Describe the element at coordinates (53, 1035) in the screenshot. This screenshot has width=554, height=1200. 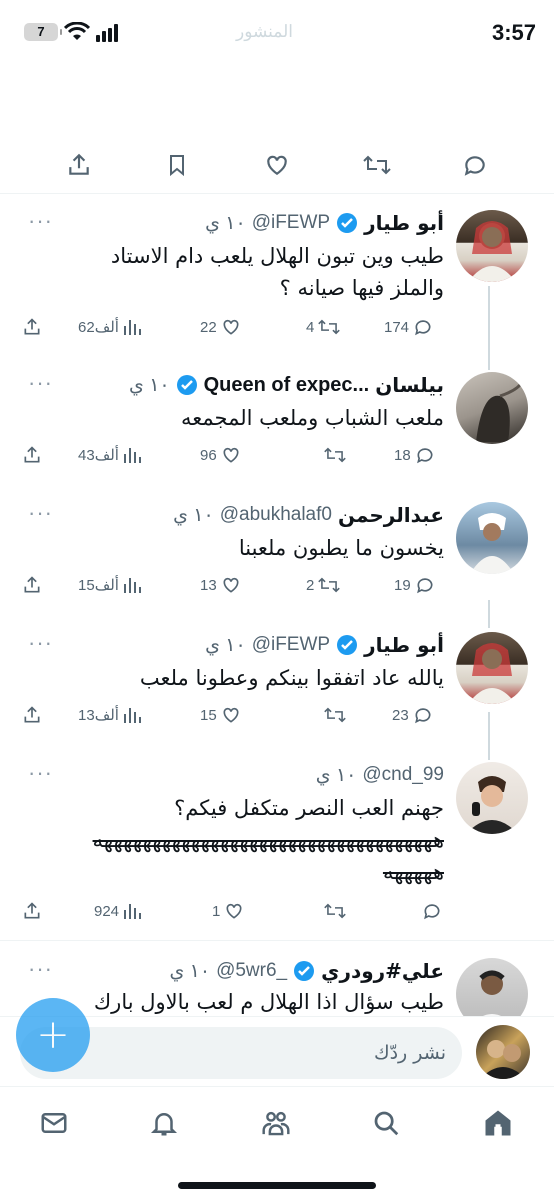
I see `compose-button: +` at that location.